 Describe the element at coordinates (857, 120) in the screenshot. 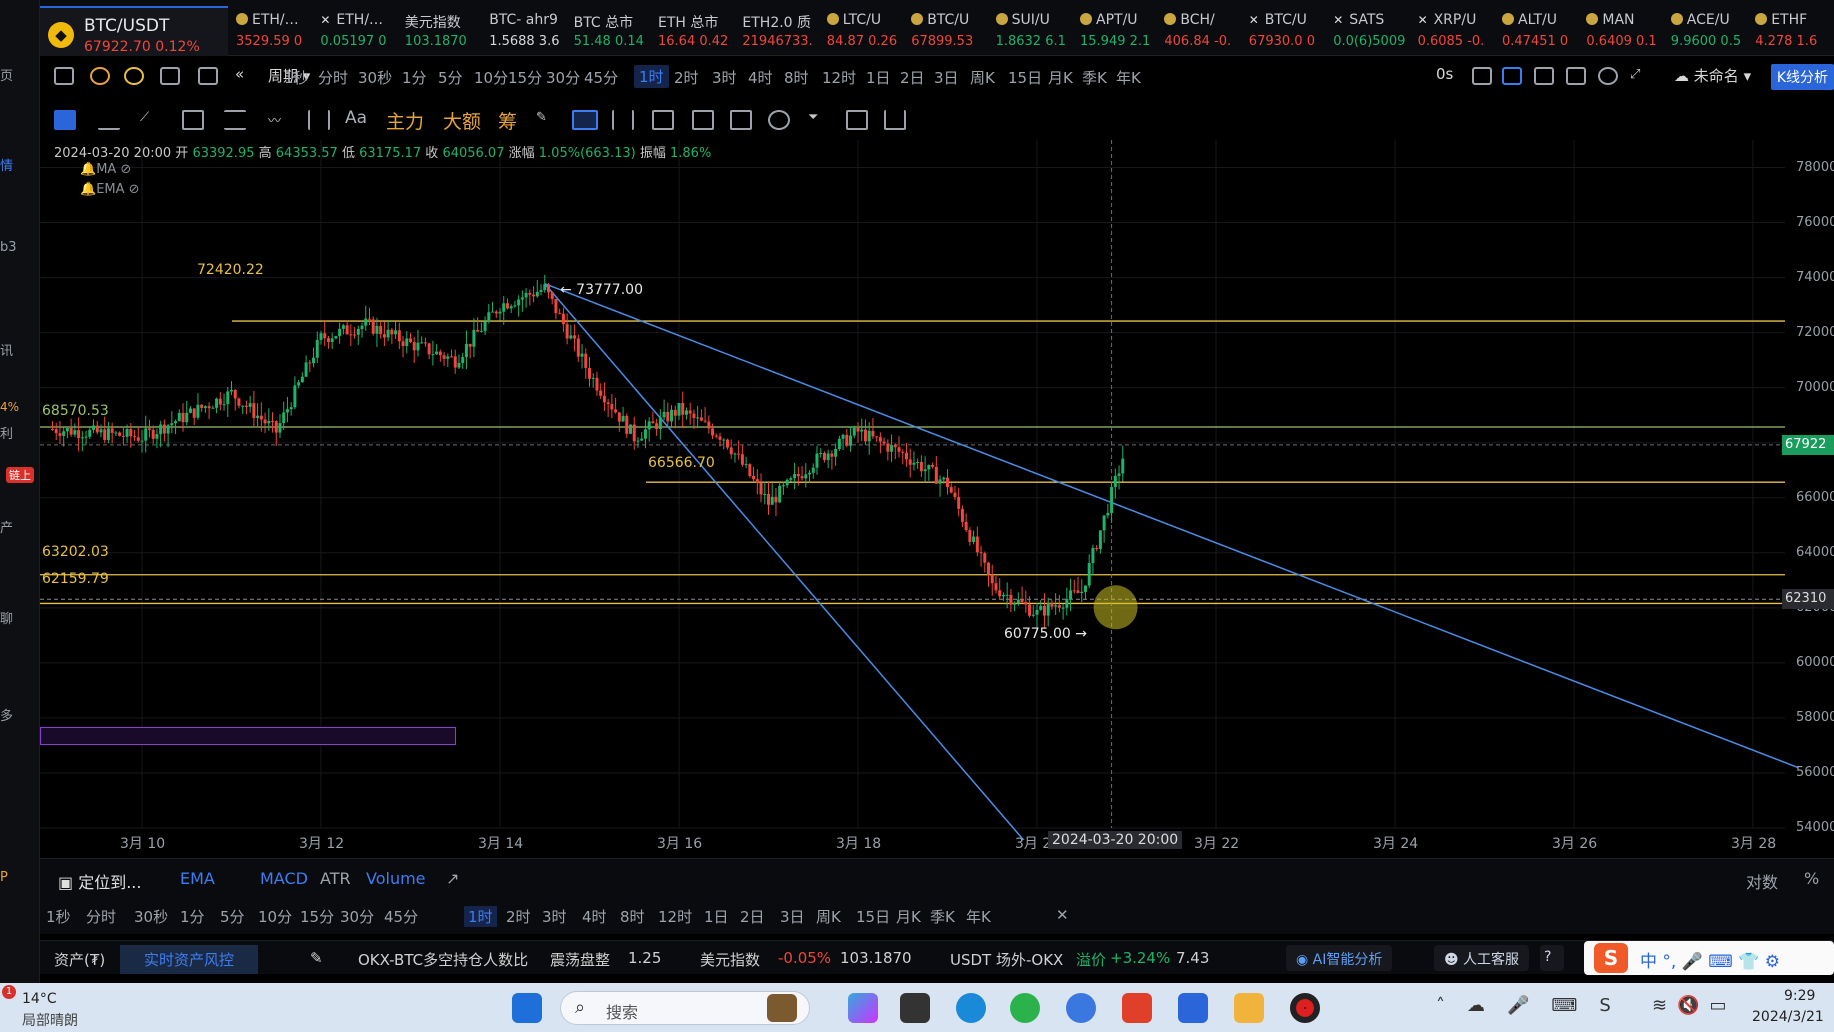

I see `sync-icon` at that location.